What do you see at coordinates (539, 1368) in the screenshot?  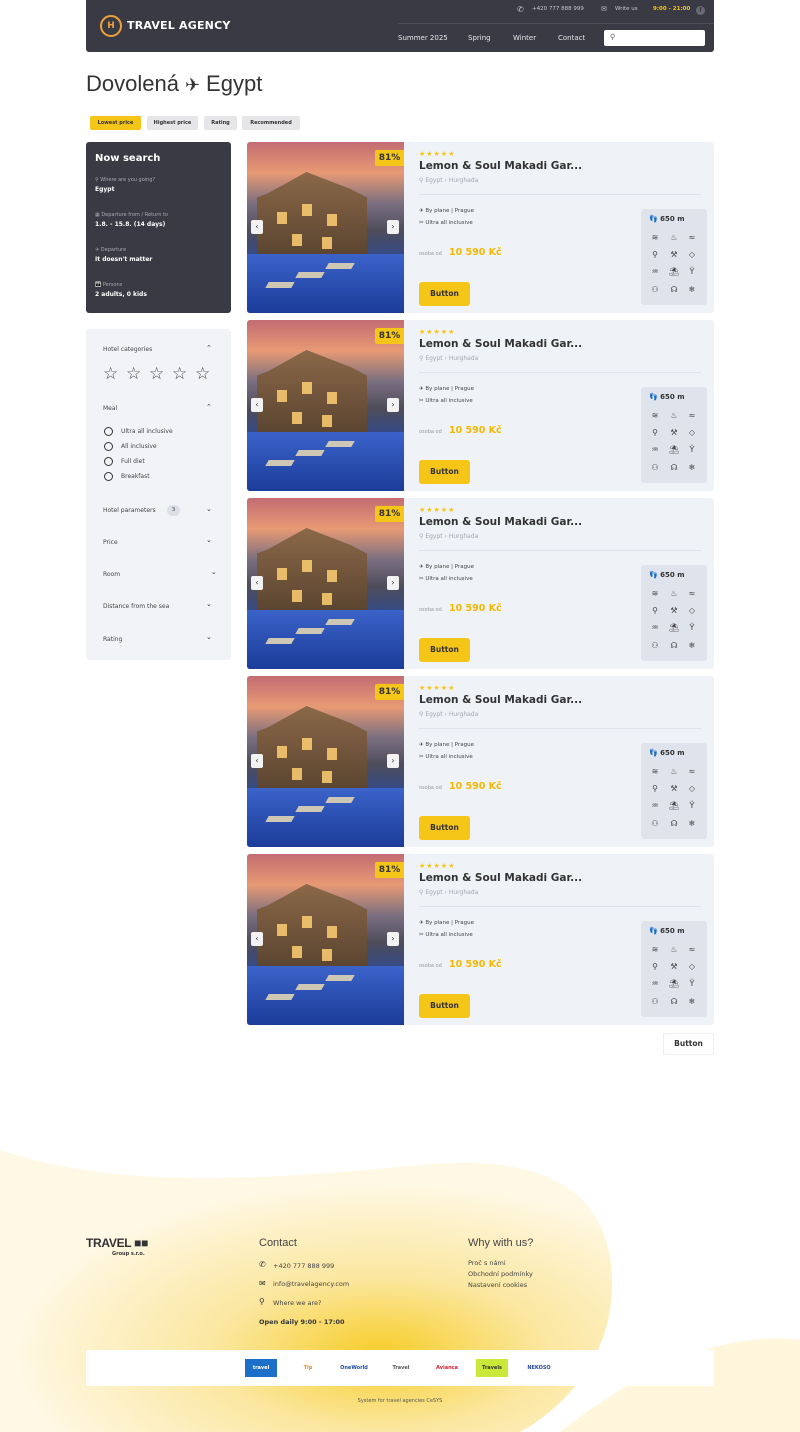 I see `partner-logo-nekoso: NEKOSO` at bounding box center [539, 1368].